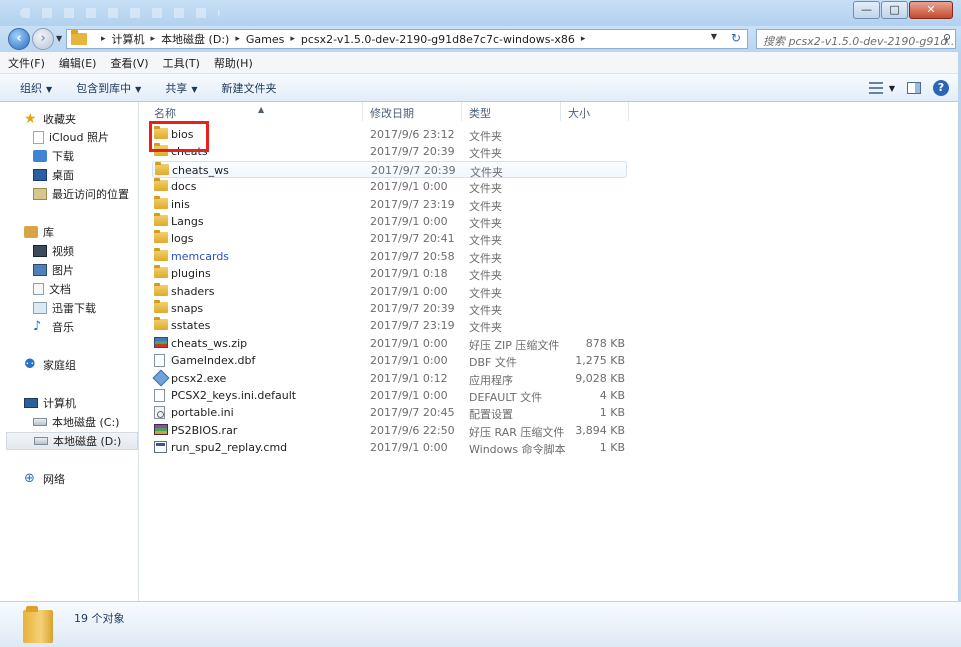  What do you see at coordinates (36, 88) in the screenshot?
I see `command-button: 组织 ▼` at bounding box center [36, 88].